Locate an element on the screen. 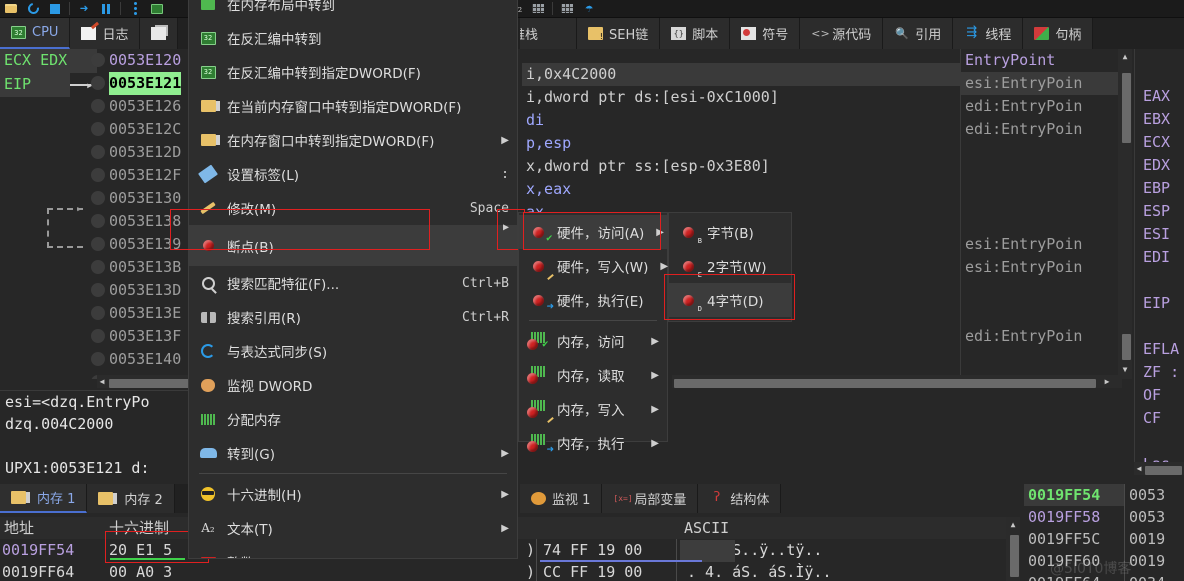 Image resolution: width=1184 pixels, height=581 pixels. disasm-row: 0053E121 is located at coordinates (142, 83).